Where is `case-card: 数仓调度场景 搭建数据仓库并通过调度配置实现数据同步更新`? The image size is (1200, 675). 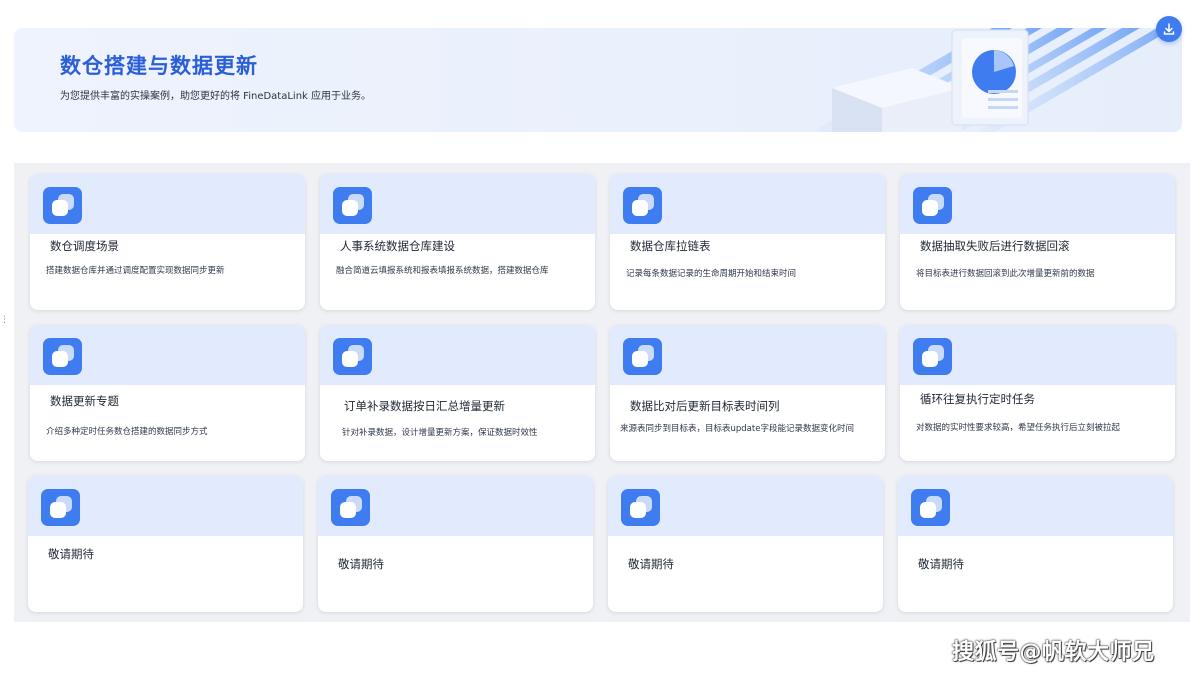
case-card: 数仓调度场景 搭建数据仓库并通过调度配置实现数据同步更新 is located at coordinates (167, 242).